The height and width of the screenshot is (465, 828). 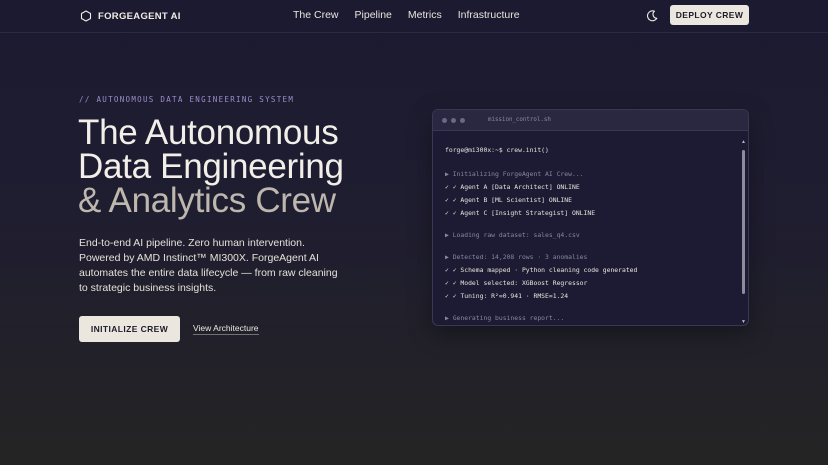 I want to click on terminal-line: ✓ ✓ Tuning: R²=0.941 · RMSE=1.24, so click(x=507, y=296).